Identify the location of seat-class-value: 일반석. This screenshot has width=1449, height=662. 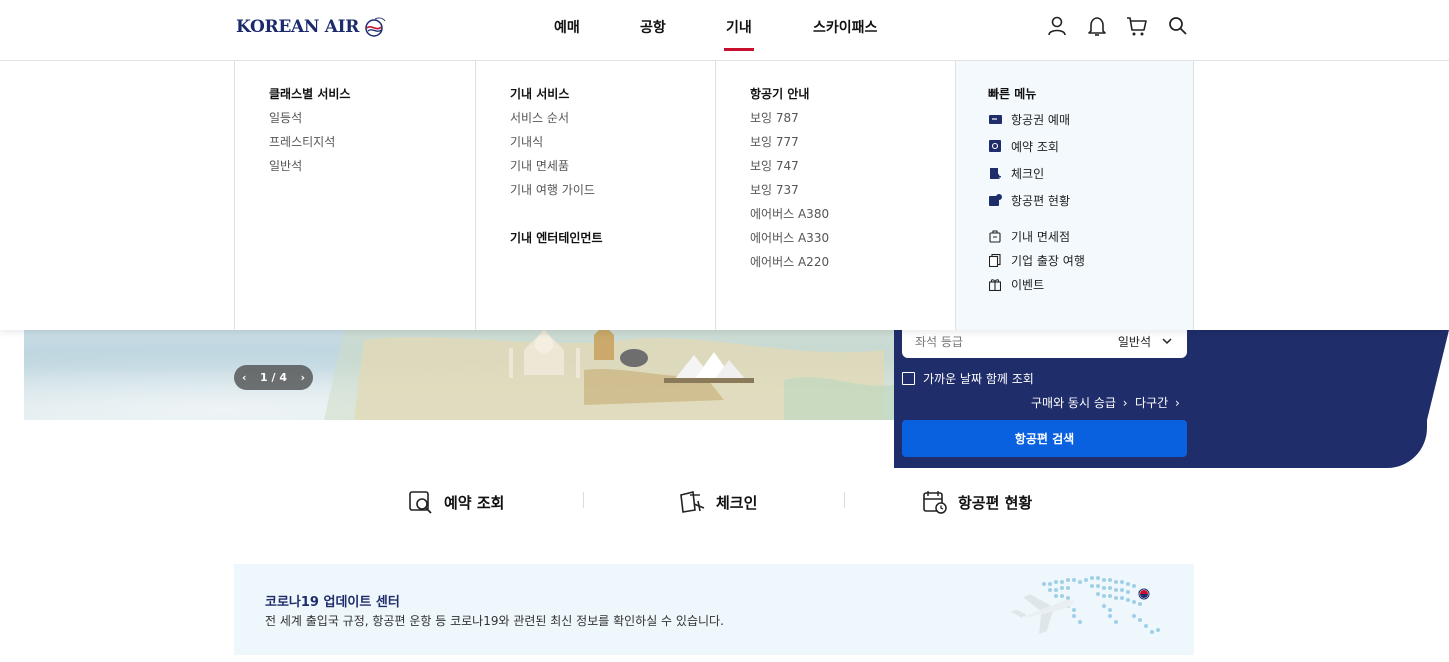
(1134, 342).